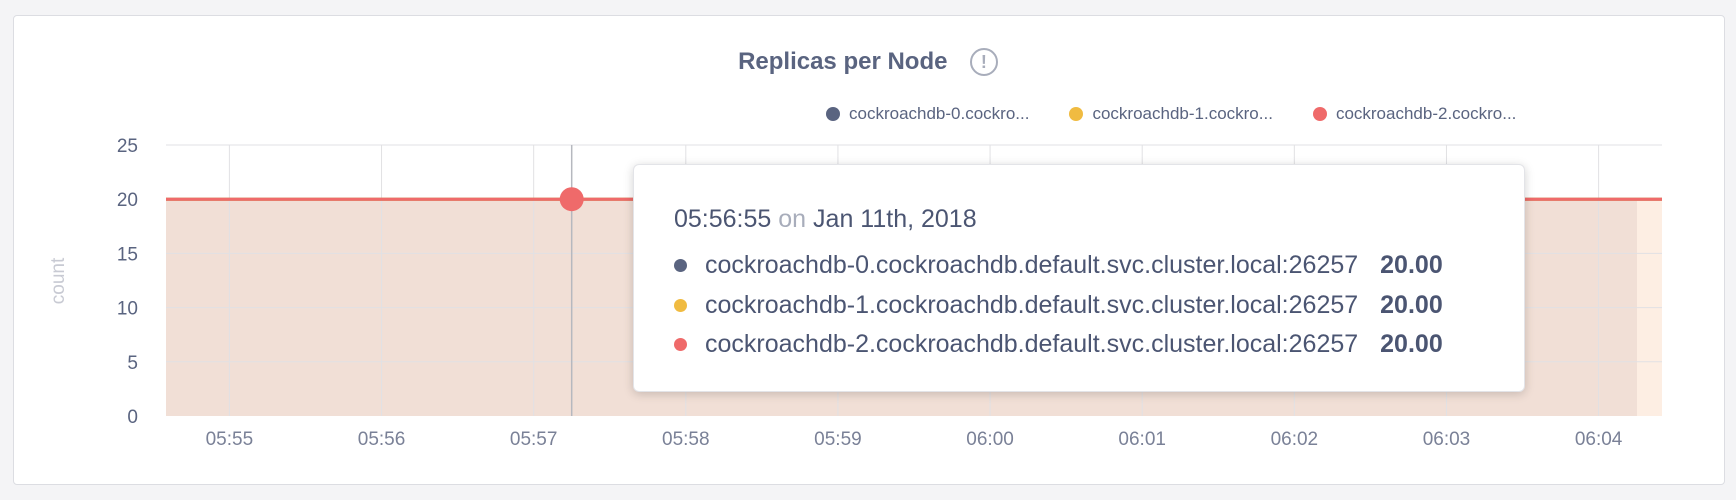  What do you see at coordinates (127, 254) in the screenshot?
I see `y-tick-label: 15` at bounding box center [127, 254].